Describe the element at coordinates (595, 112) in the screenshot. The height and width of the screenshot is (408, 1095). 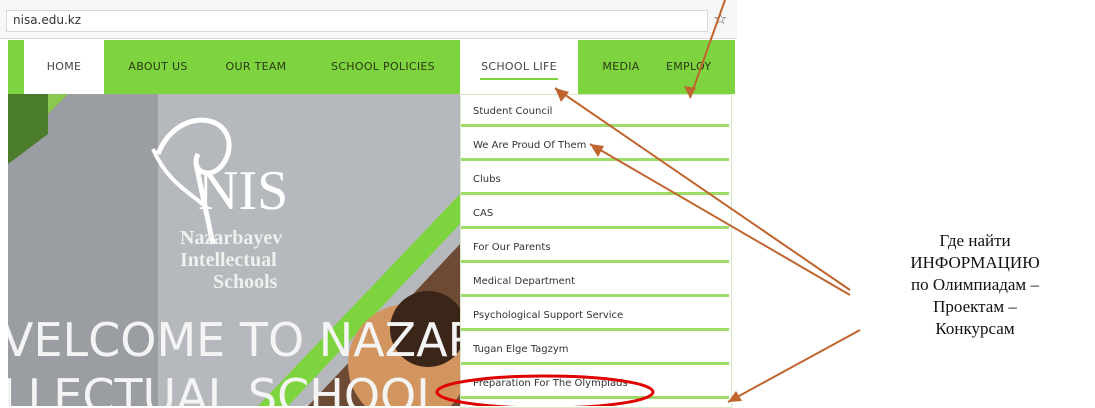
I see `dropdown-item-student-council: Student Council` at that location.